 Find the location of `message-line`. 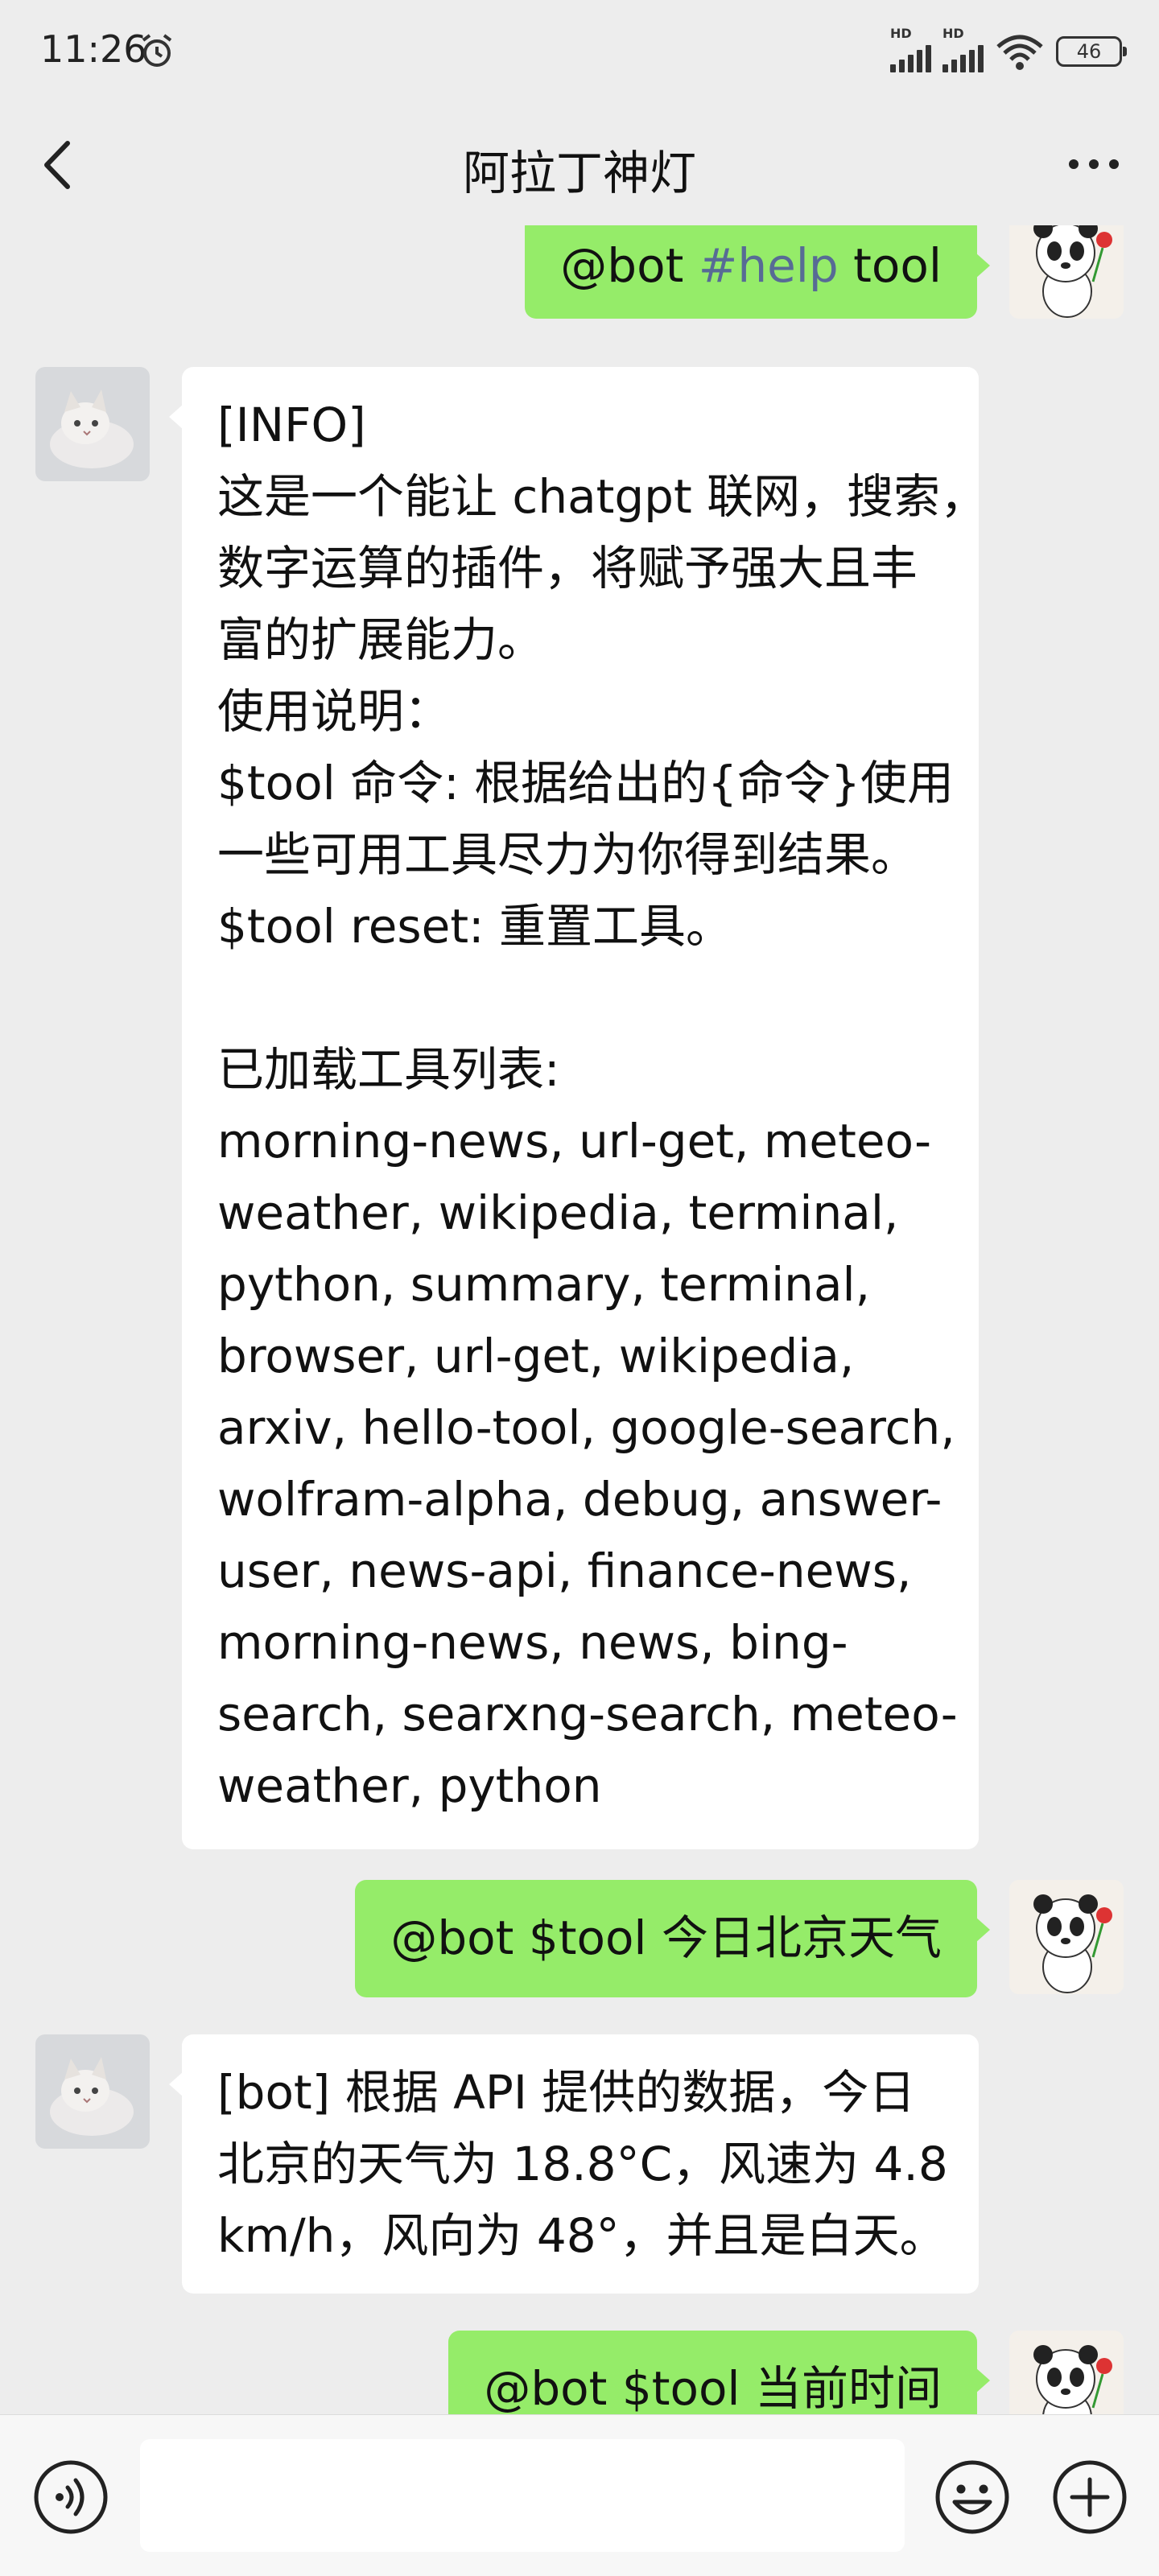

message-line is located at coordinates (580, 998).